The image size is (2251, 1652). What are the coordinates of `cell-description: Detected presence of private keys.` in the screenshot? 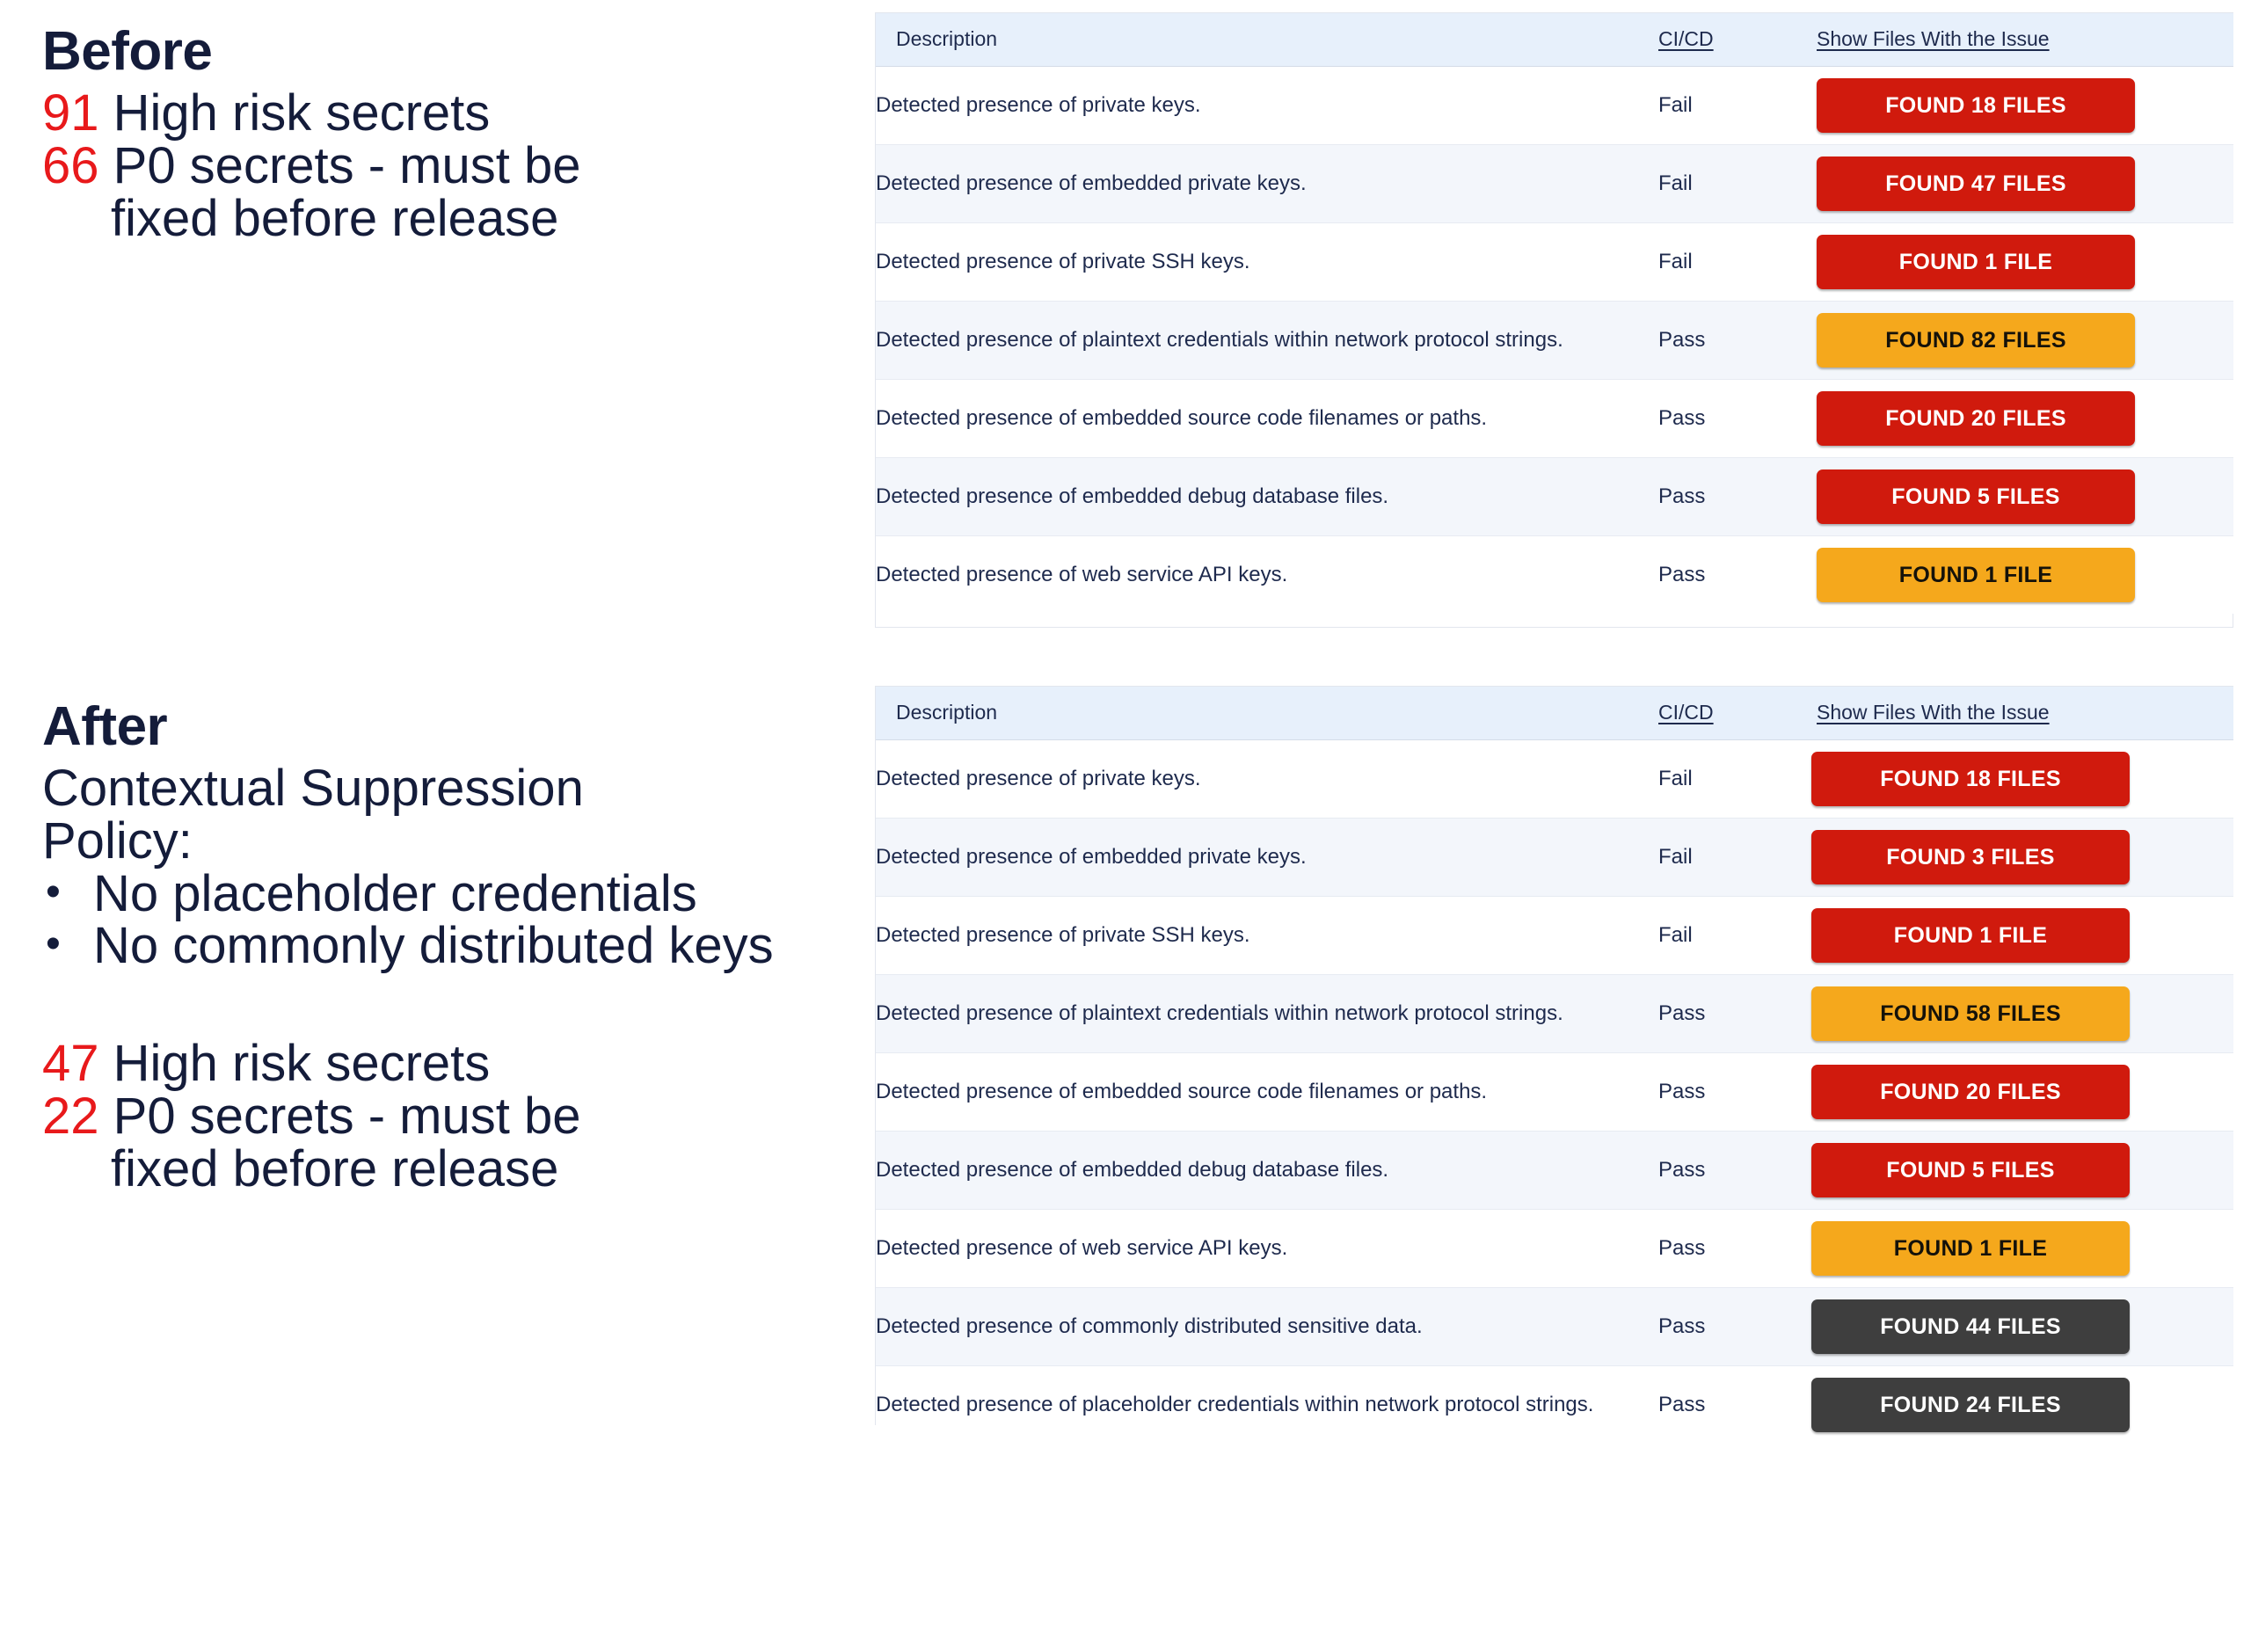 It's located at (1267, 779).